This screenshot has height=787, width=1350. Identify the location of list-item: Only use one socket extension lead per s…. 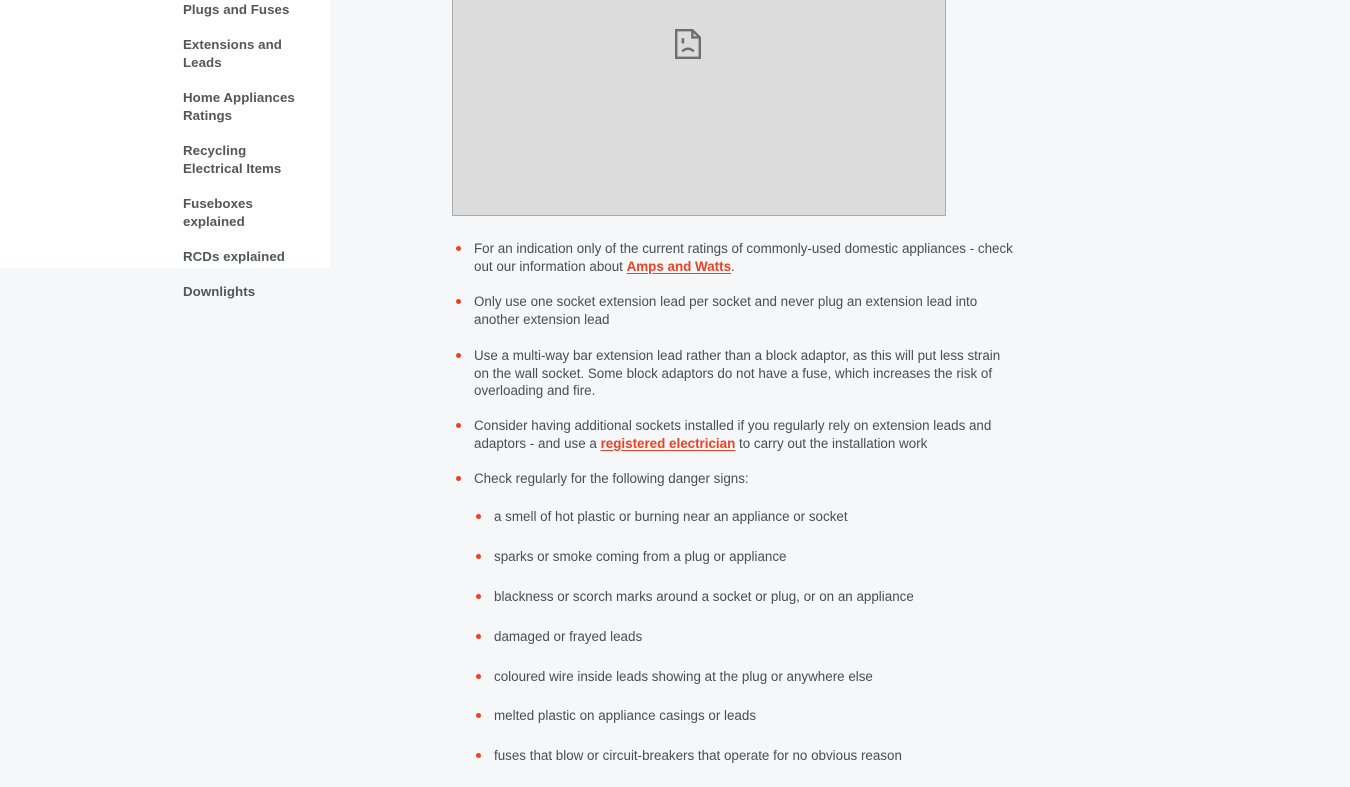
(735, 310).